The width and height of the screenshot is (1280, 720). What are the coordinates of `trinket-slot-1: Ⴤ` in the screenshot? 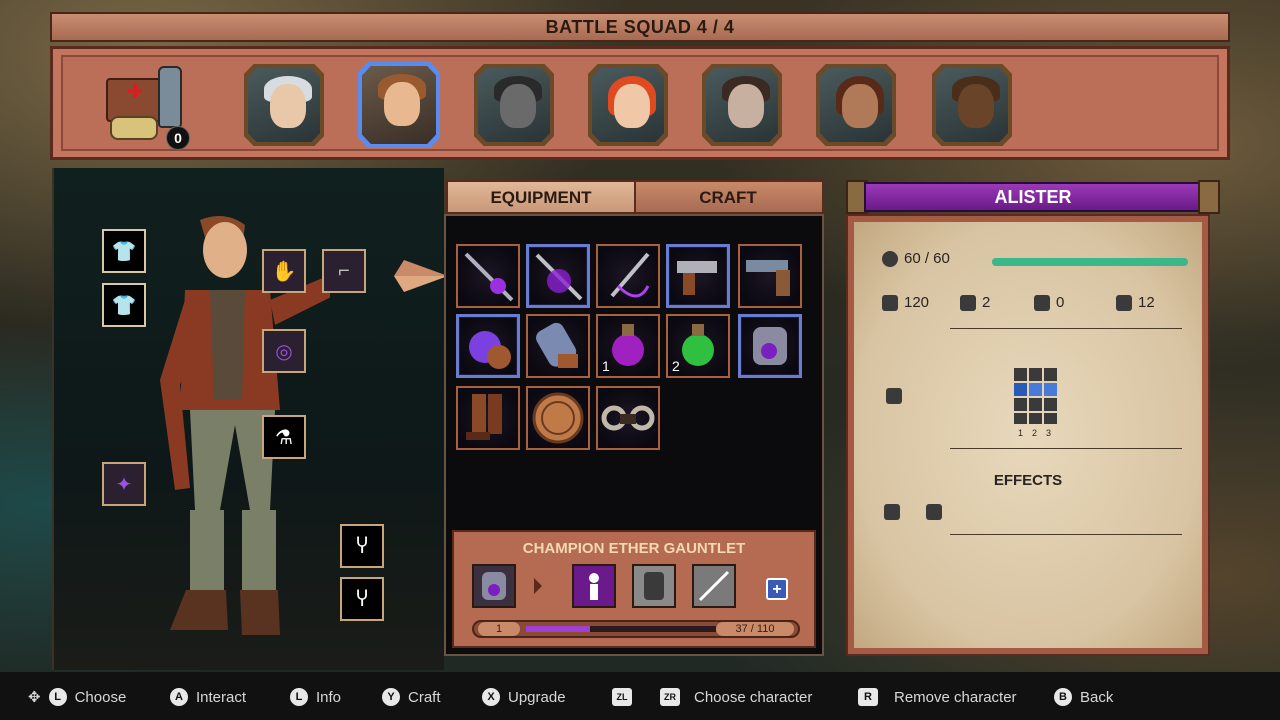 It's located at (362, 546).